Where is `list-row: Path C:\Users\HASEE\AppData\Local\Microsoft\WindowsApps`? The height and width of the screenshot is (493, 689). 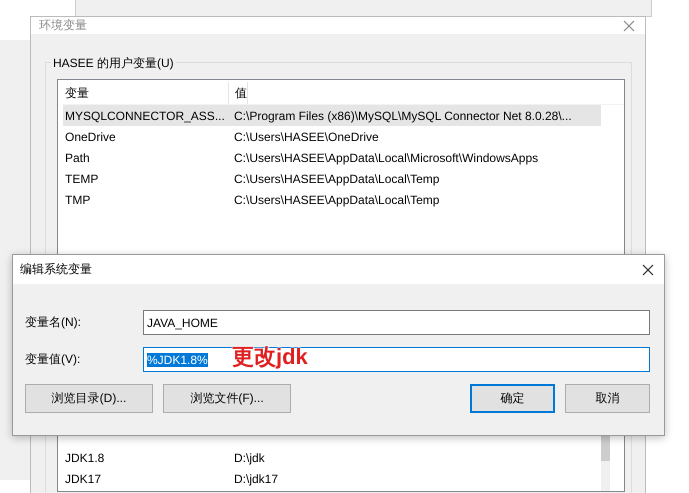
list-row: Path C:\Users\HASEE\AppData\Local\Microsoft\WindowsApps is located at coordinates (332, 157).